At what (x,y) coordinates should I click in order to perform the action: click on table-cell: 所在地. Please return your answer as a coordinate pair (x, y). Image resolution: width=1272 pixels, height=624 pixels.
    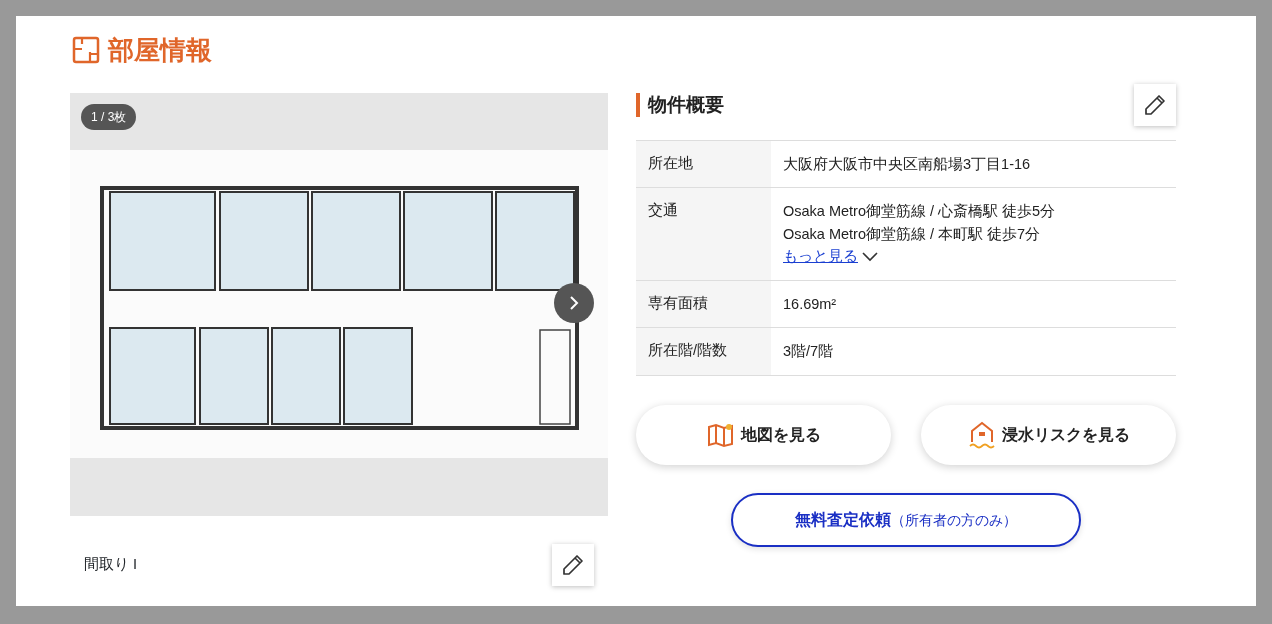
    Looking at the image, I should click on (703, 164).